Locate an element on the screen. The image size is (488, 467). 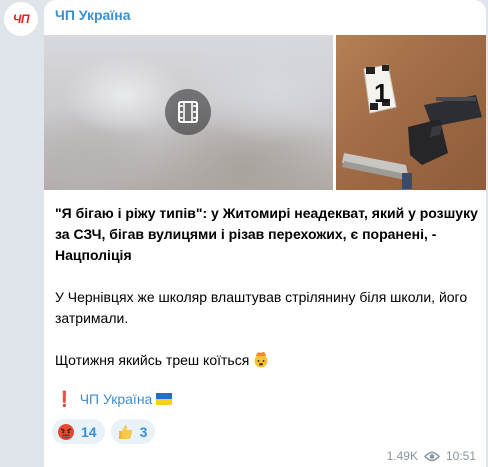
eye-icon is located at coordinates (431, 456).